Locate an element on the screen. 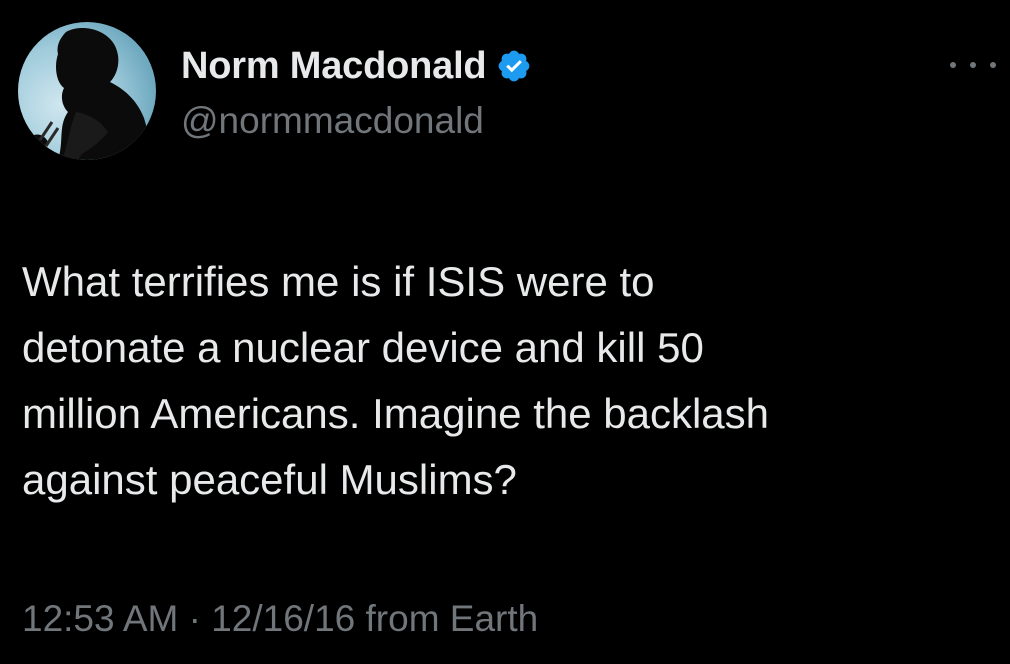 This screenshot has width=1010, height=664. verified-badge-icon is located at coordinates (514, 66).